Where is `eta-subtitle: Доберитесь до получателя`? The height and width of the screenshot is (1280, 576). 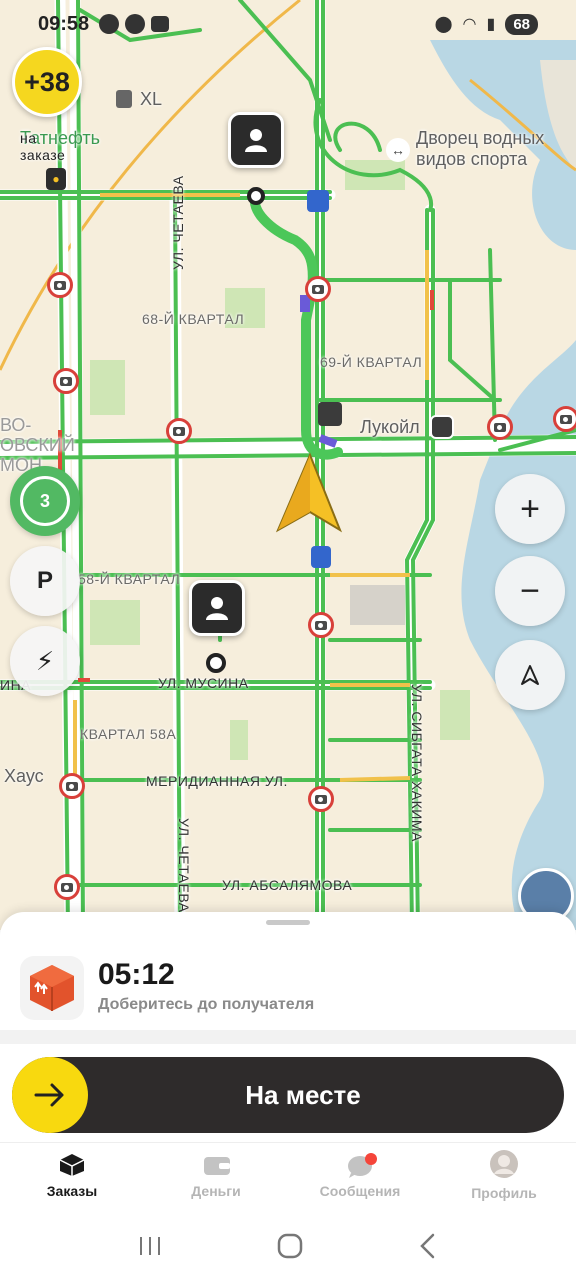 eta-subtitle: Доберитесь до получателя is located at coordinates (206, 1004).